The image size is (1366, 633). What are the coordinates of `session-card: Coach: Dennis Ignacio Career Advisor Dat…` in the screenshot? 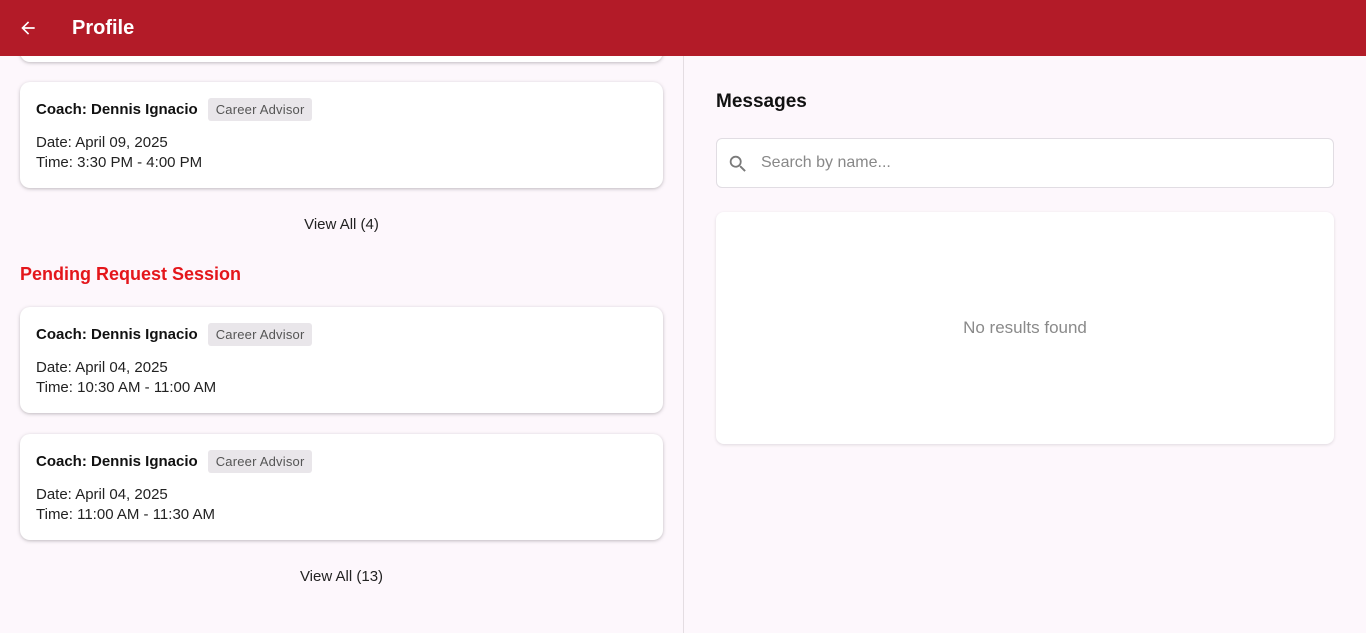 It's located at (341, 135).